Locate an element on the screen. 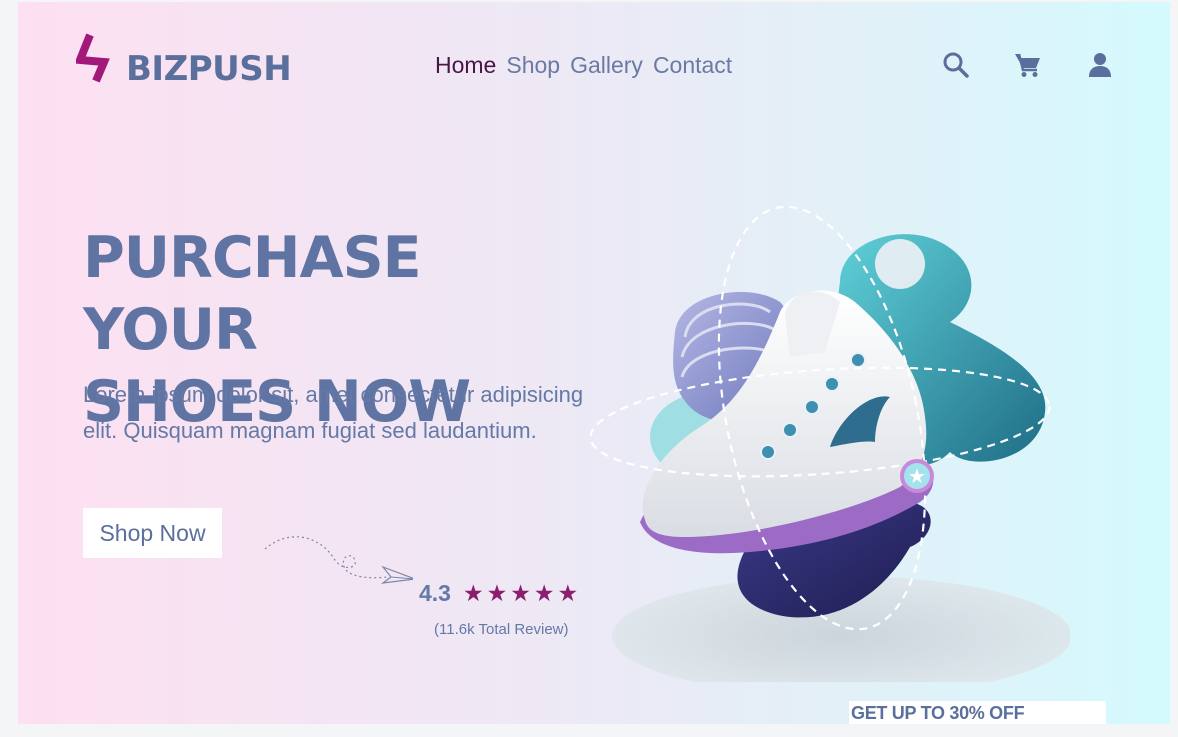 The image size is (1178, 737). nav-gallery: Gallery is located at coordinates (606, 65).